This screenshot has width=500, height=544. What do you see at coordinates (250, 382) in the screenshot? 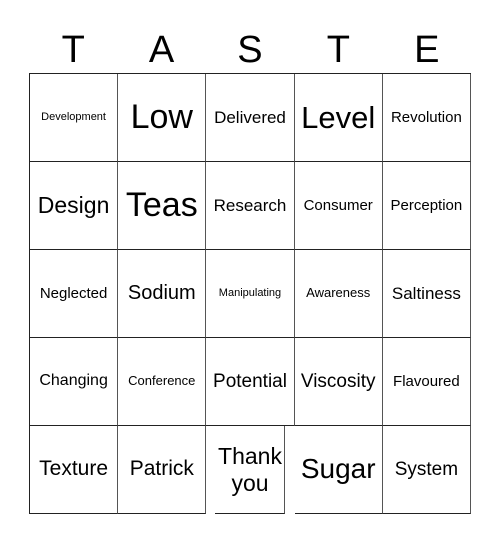
I see `bingo-cell: Potential` at bounding box center [250, 382].